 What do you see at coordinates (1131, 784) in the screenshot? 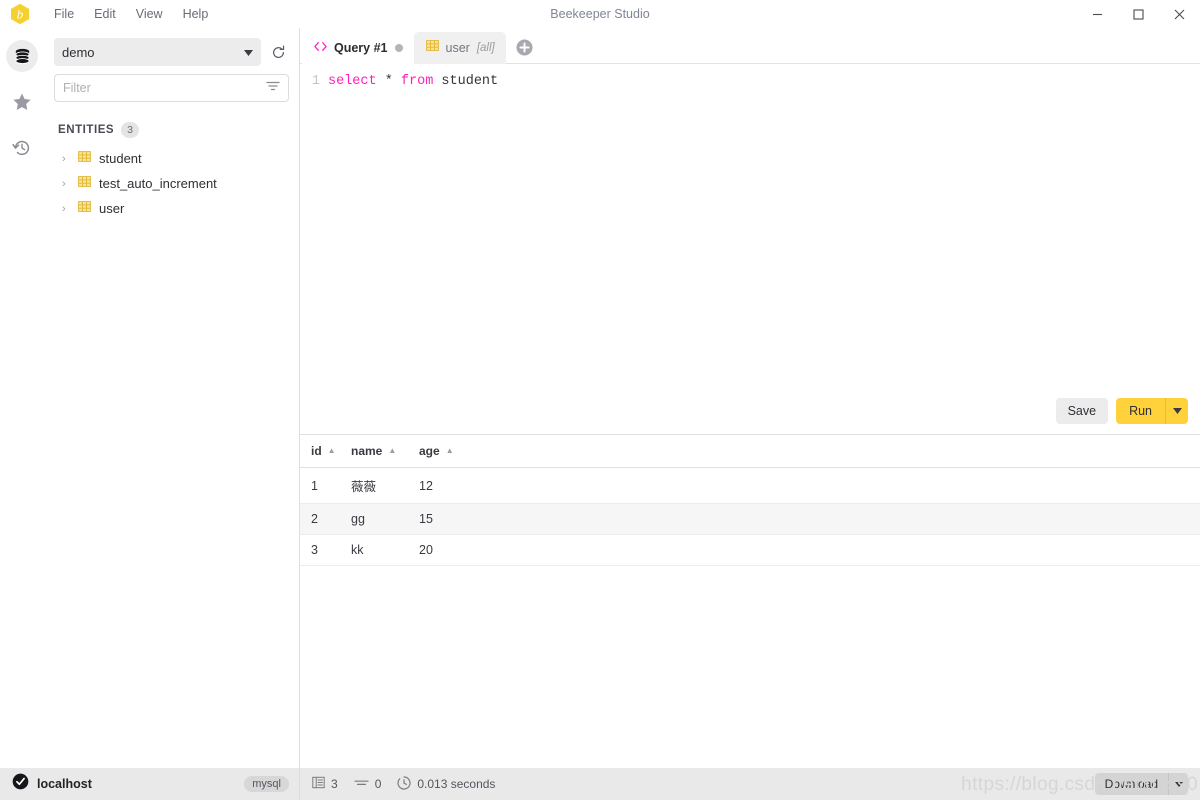
I see `download-button: Download` at bounding box center [1131, 784].